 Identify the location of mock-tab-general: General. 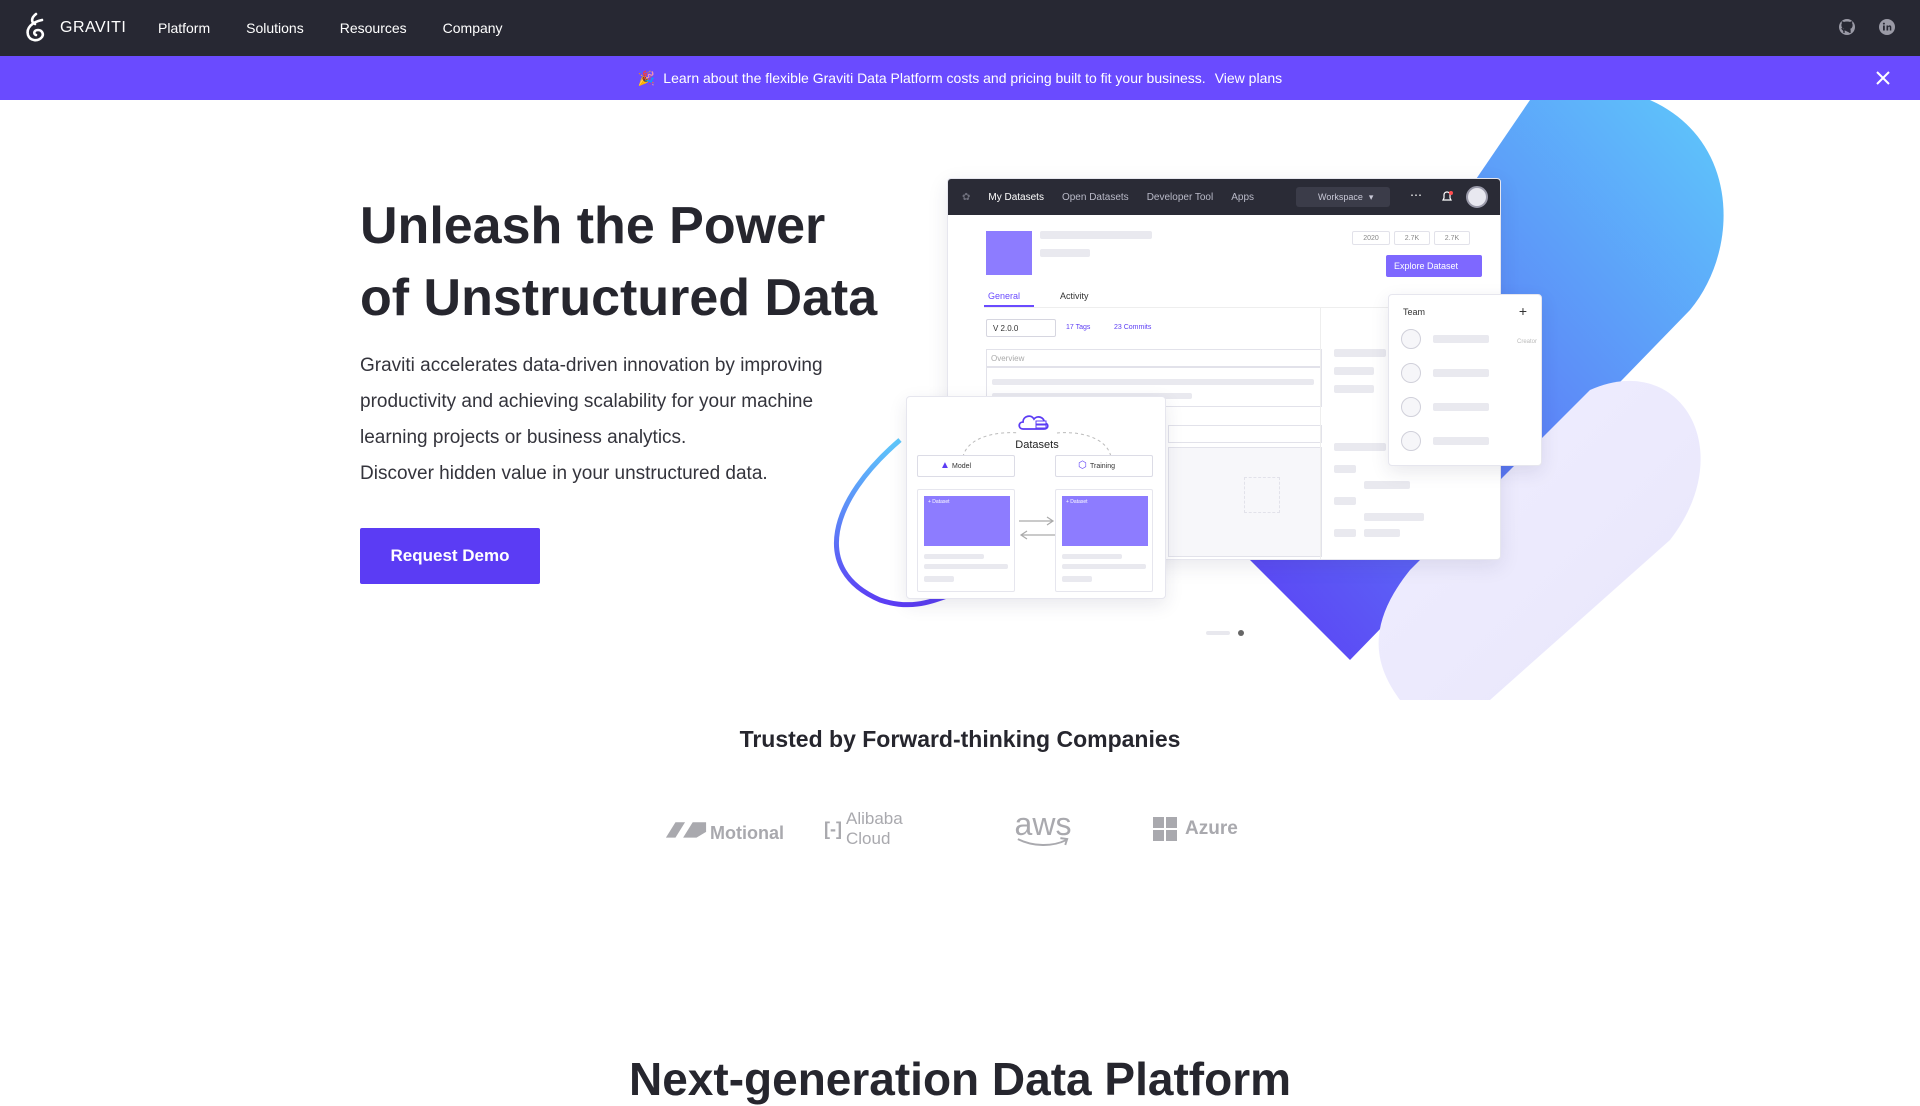
(1004, 296).